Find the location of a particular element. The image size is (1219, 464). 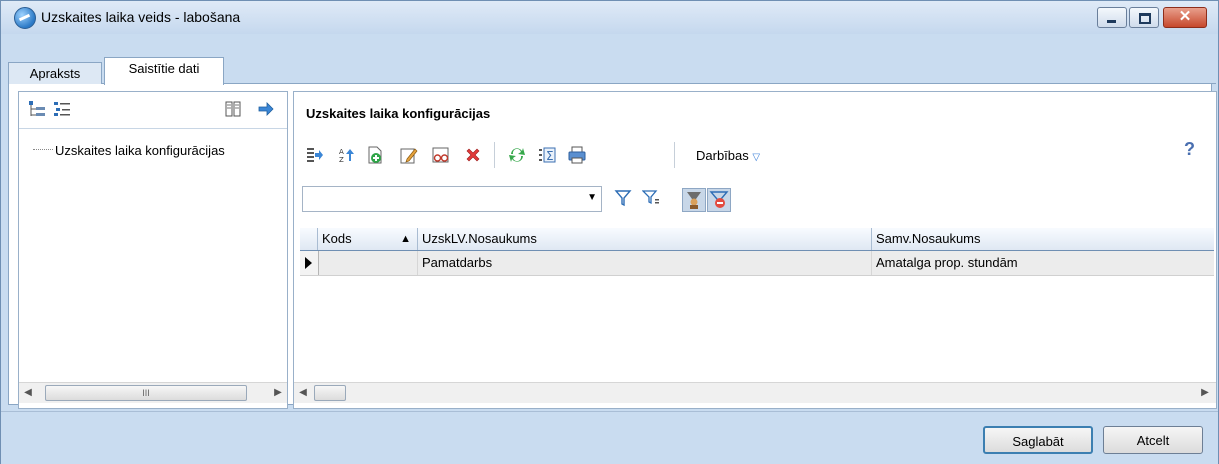

row-header-cell is located at coordinates (309, 239).